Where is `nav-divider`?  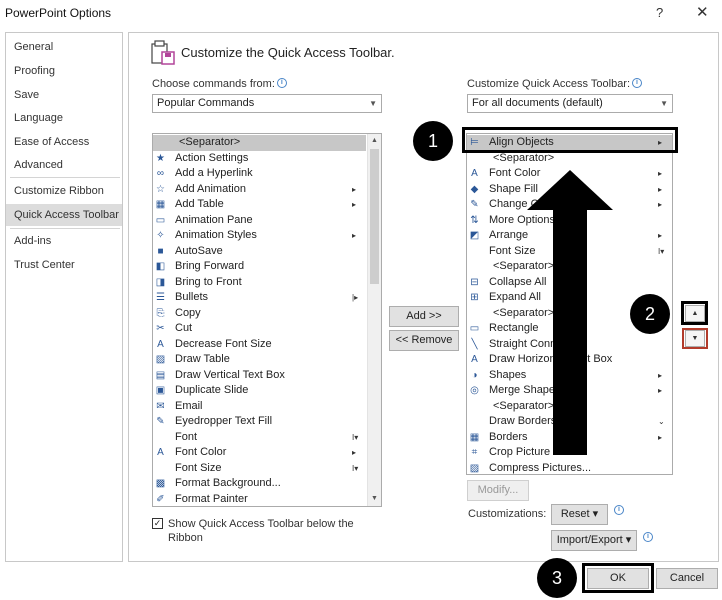
nav-divider is located at coordinates (65, 177).